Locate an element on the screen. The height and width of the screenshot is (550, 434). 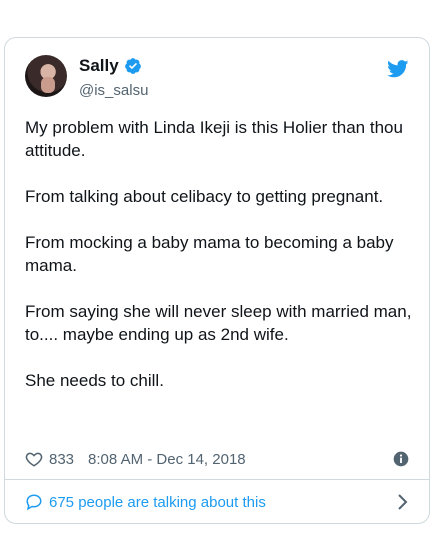
divider is located at coordinates (217, 479).